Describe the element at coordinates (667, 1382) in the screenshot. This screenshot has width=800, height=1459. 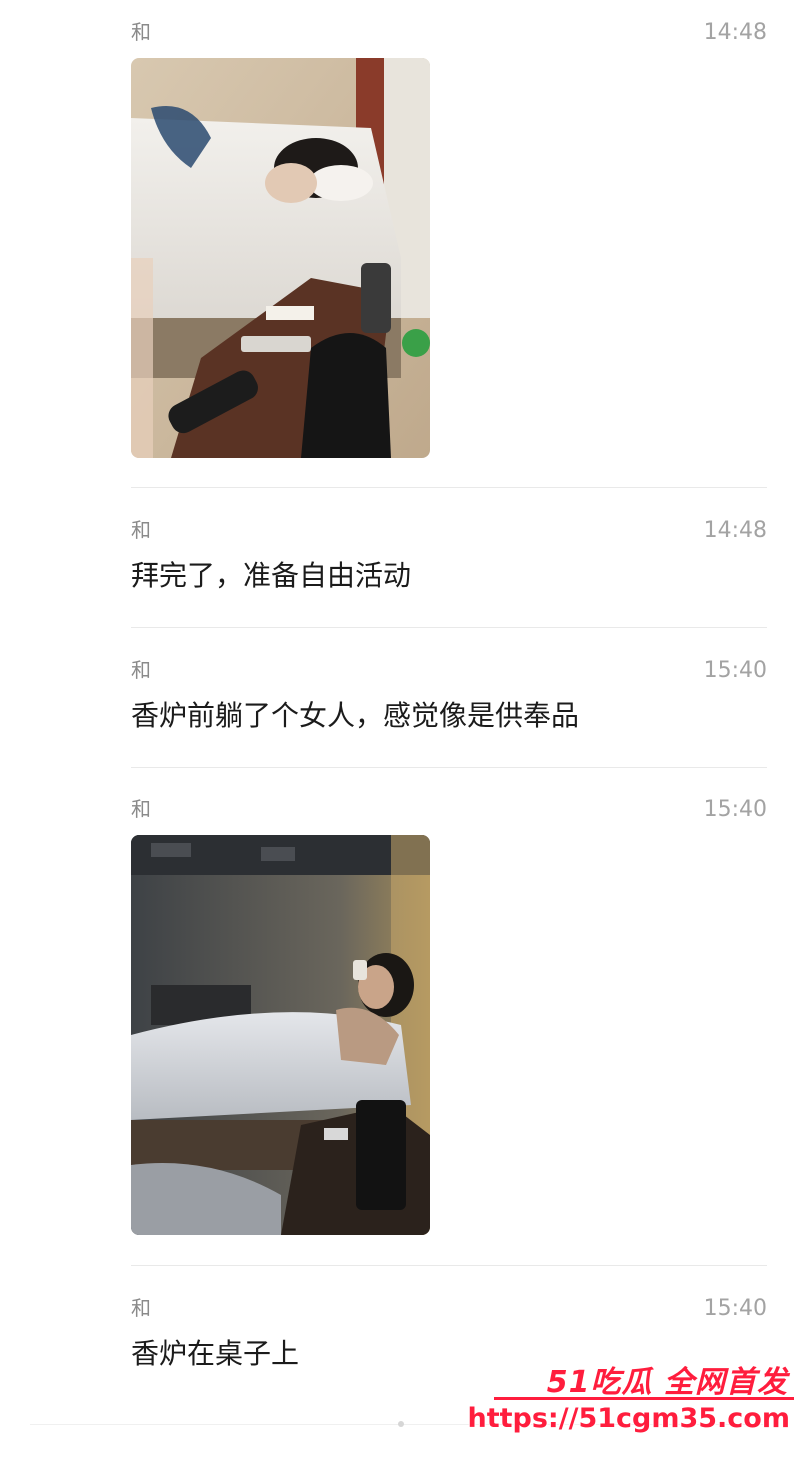
I see `watermark-title: 51吃瓜 全网首发` at that location.